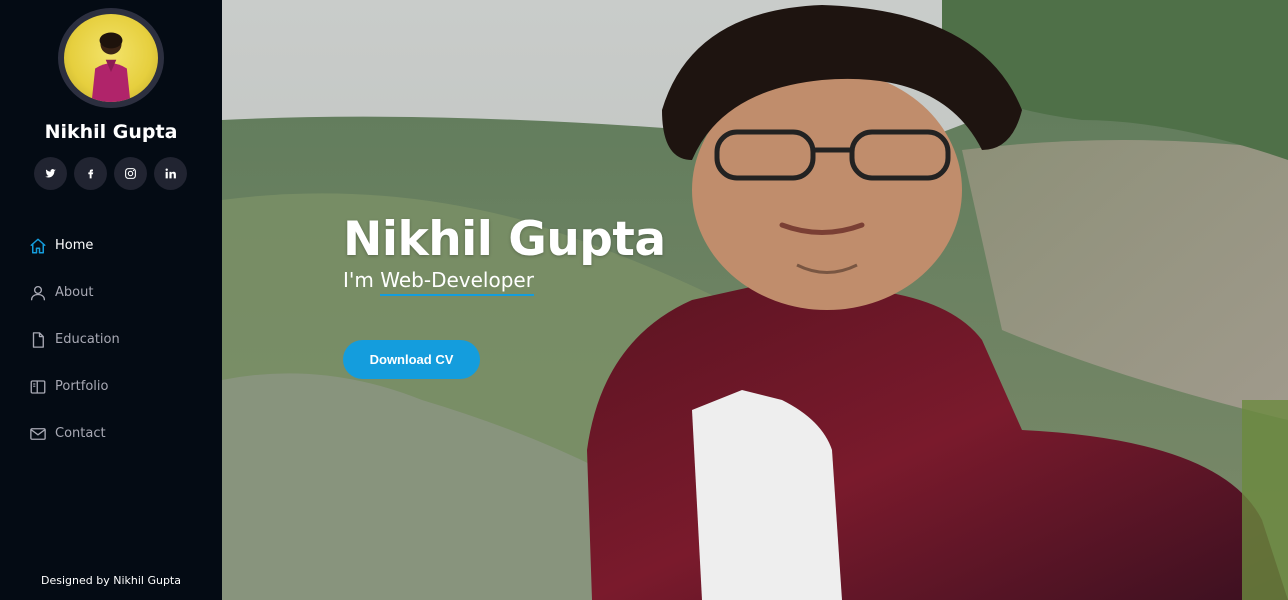 This screenshot has height=600, width=1288. Describe the element at coordinates (37, 339) in the screenshot. I see `file-icon` at that location.